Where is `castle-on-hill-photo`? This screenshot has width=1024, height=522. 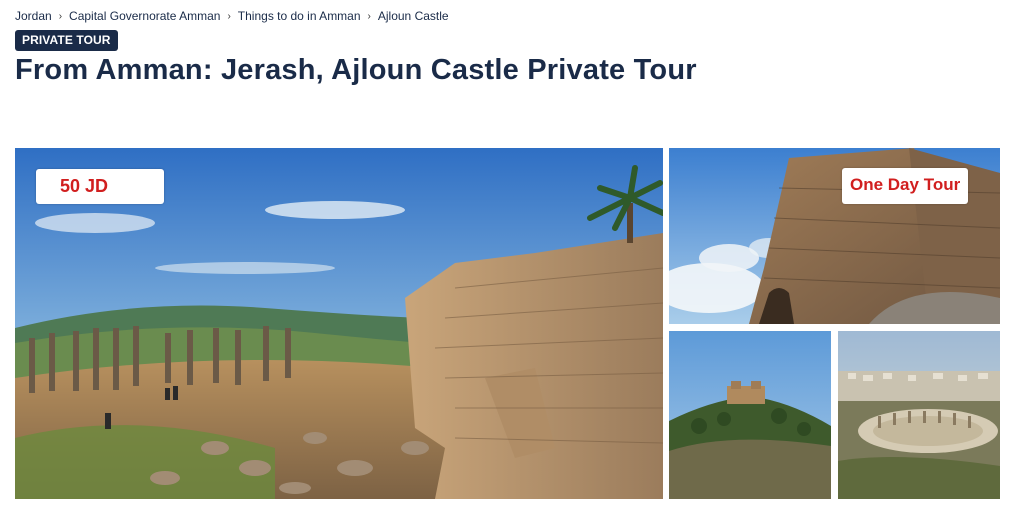
castle-on-hill-photo is located at coordinates (750, 415).